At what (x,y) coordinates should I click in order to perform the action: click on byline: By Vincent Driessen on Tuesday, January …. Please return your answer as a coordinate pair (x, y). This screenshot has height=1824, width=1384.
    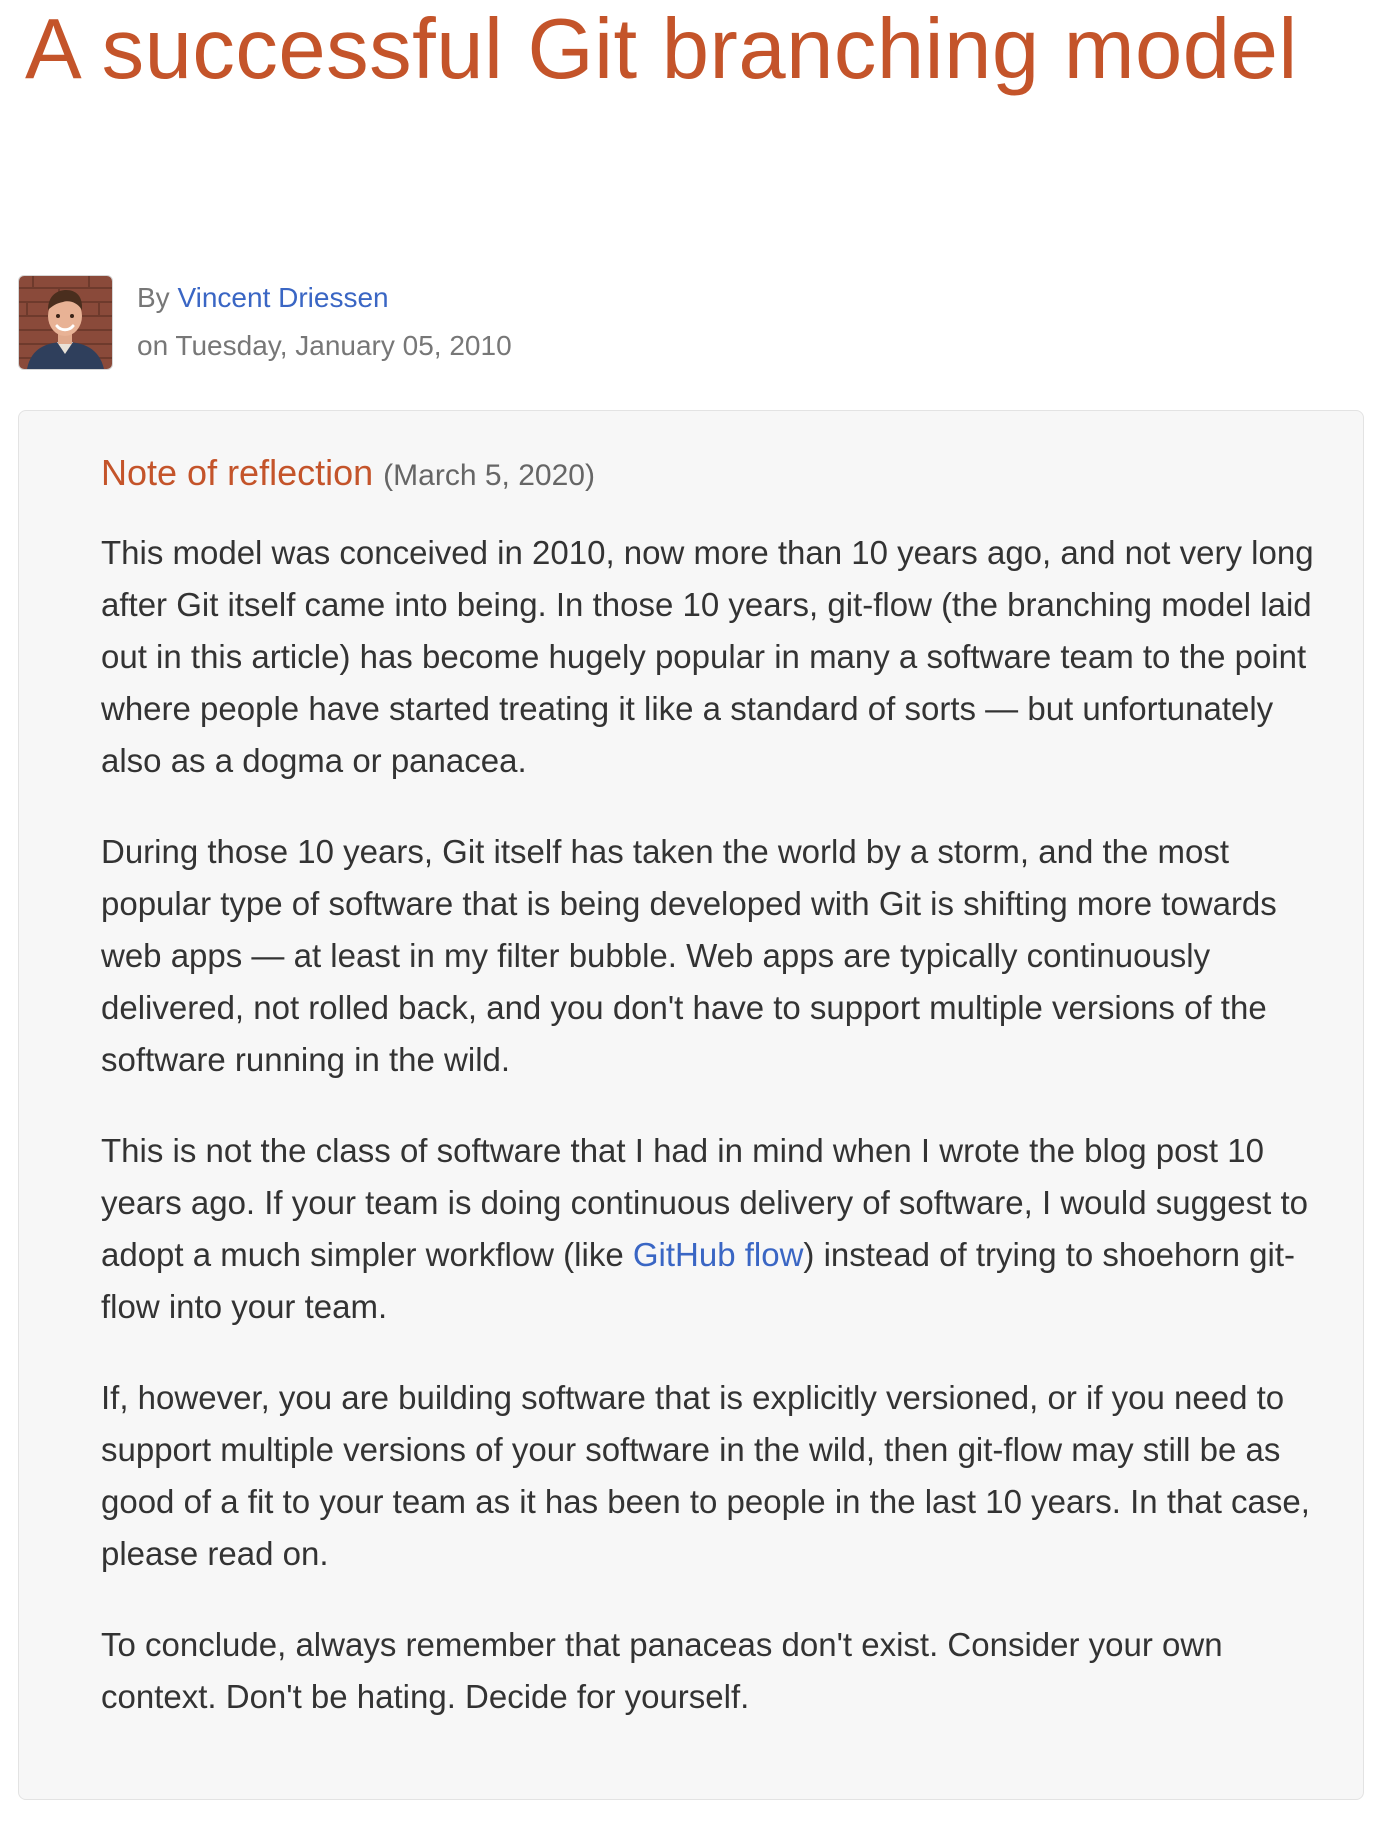
    Looking at the image, I should click on (265, 322).